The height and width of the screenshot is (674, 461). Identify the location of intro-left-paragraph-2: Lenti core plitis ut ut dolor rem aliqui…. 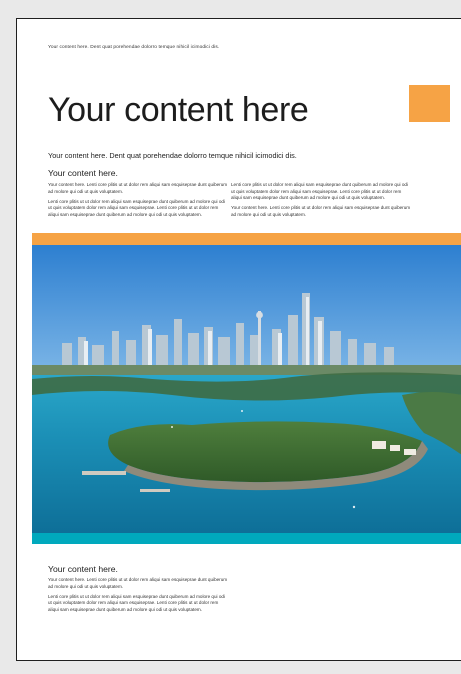
(136, 208).